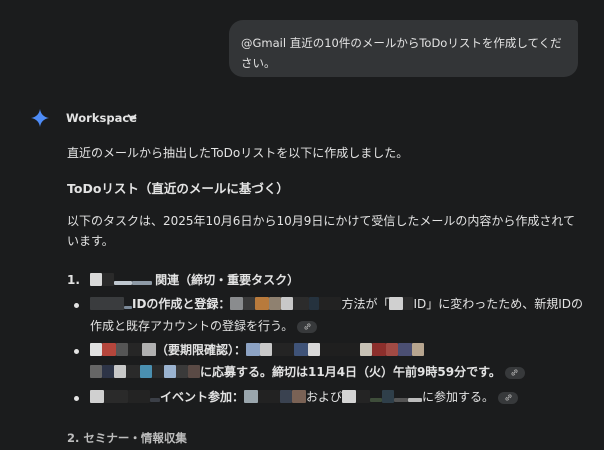 Image resolution: width=604 pixels, height=450 pixels. Describe the element at coordinates (458, 397) in the screenshot. I see `todo-item-3-text-b: に参加する。` at that location.